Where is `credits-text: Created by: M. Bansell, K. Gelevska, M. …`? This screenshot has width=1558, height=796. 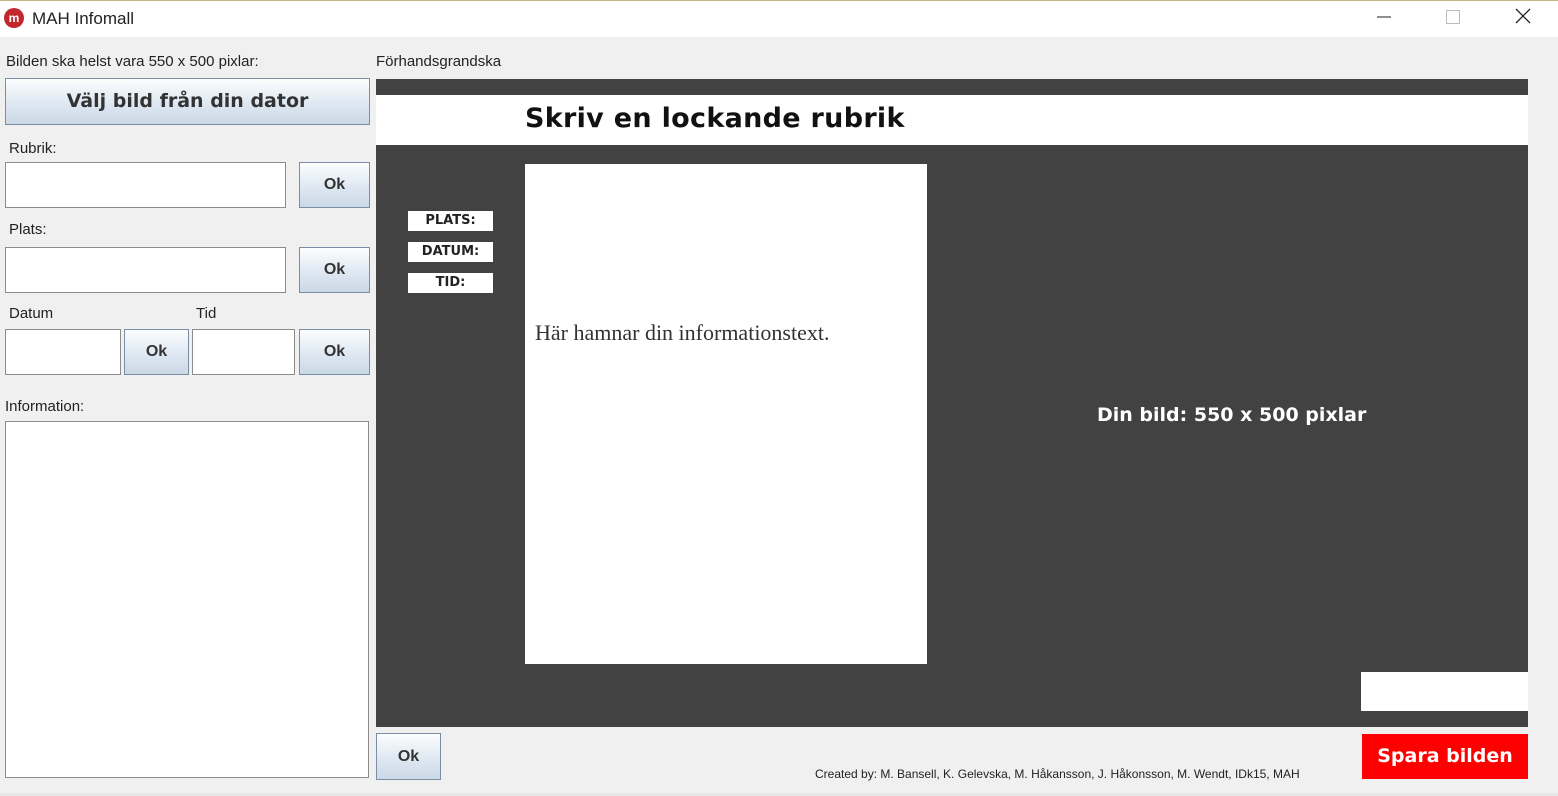
credits-text: Created by: M. Bansell, K. Gelevska, M. … is located at coordinates (1057, 774).